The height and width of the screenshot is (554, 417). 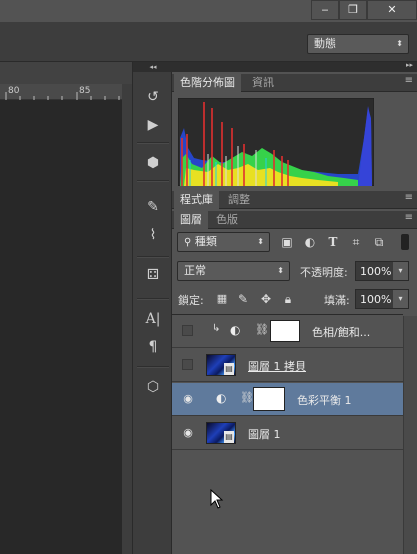 I want to click on tab-library: 程式庫, so click(x=196, y=200).